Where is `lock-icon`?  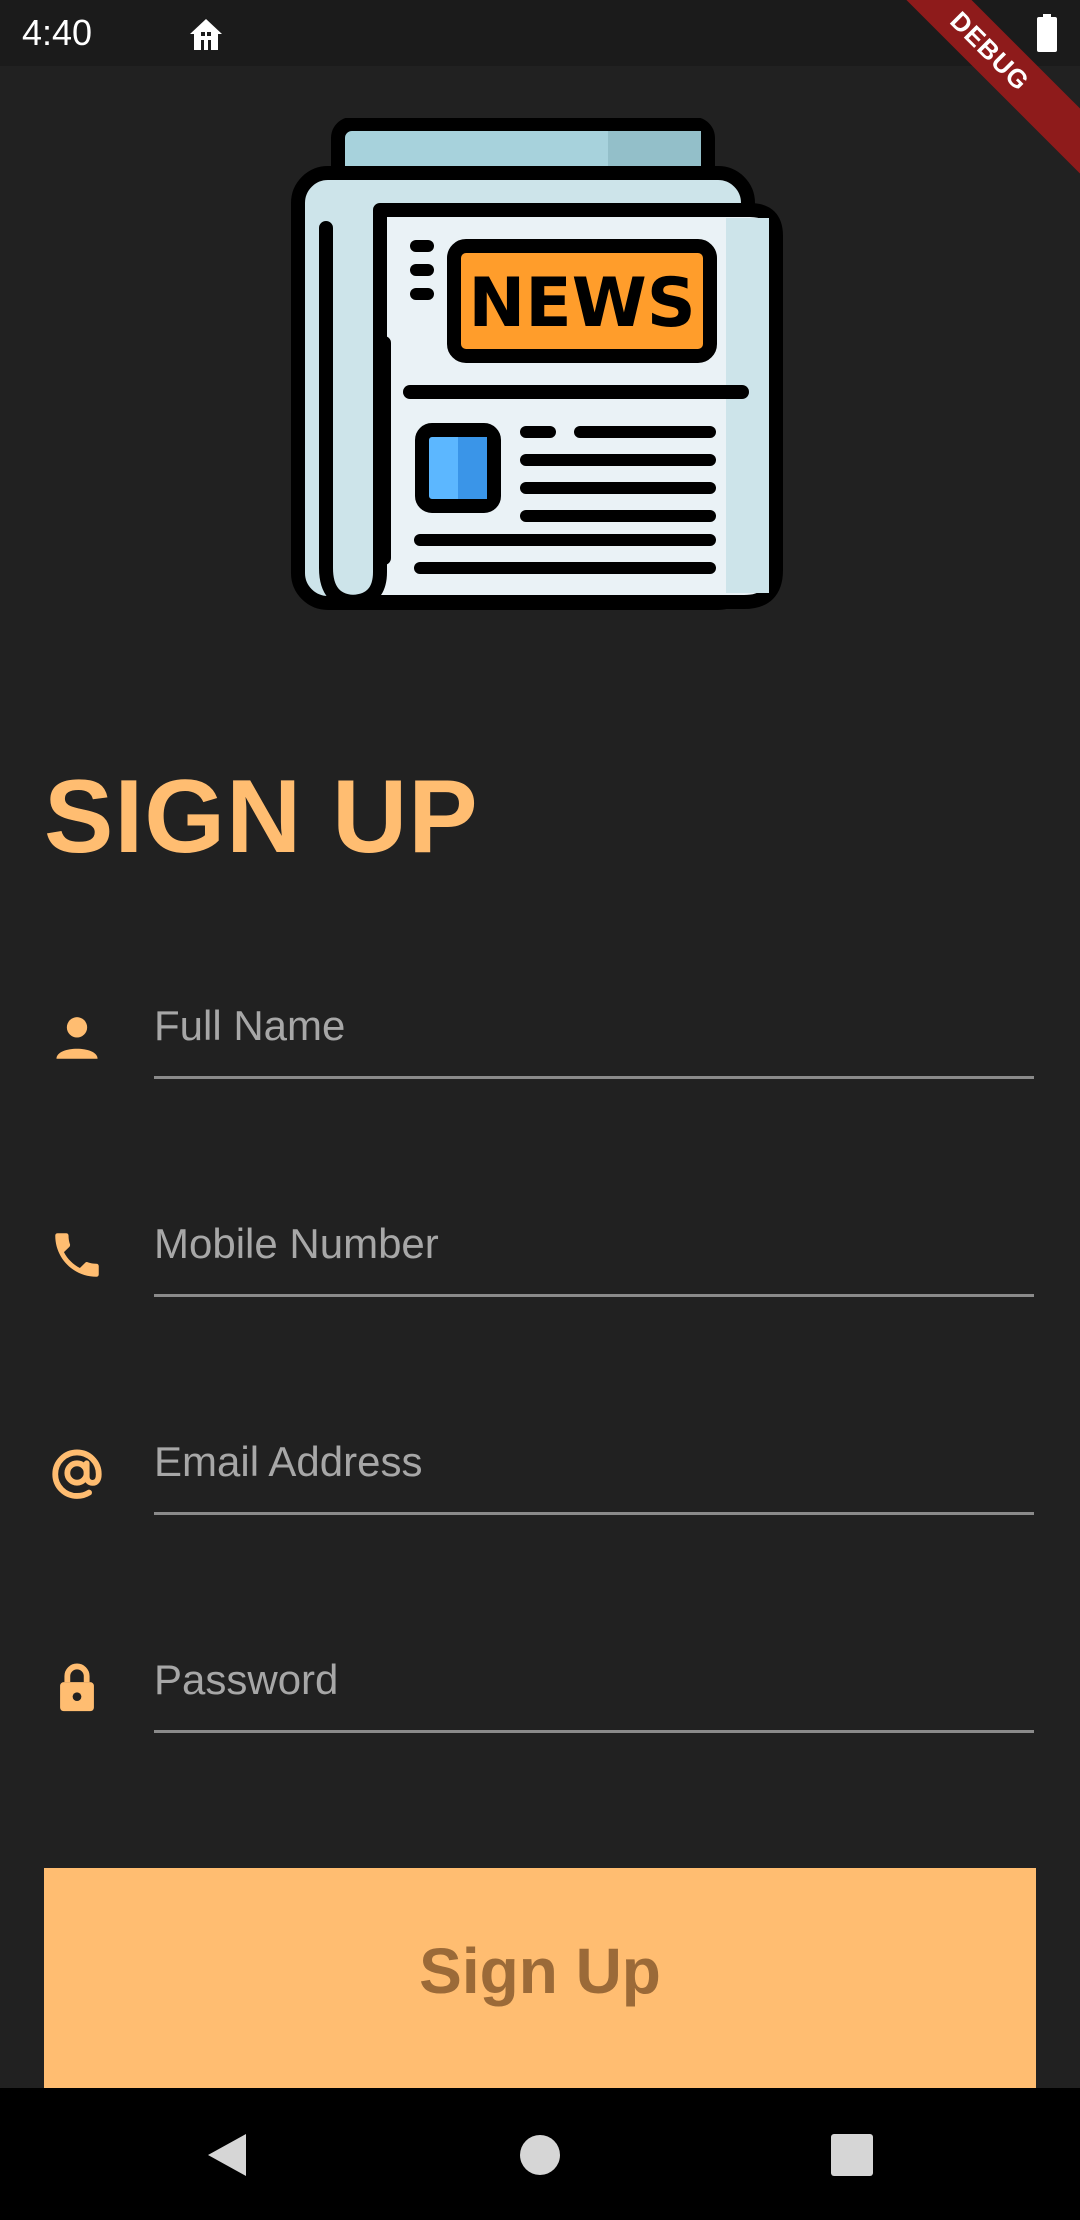 lock-icon is located at coordinates (77, 1687).